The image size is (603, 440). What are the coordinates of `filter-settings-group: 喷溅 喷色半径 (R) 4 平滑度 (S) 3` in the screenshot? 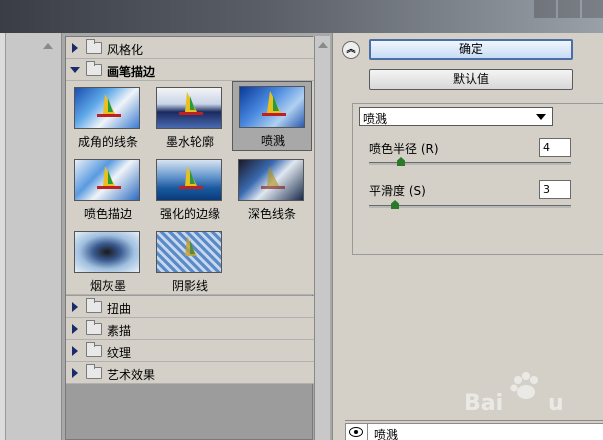 It's located at (477, 179).